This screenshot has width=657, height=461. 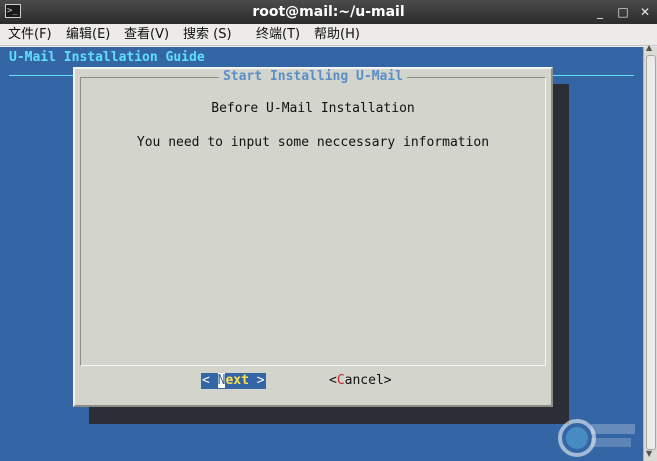 I want to click on cancel-button-open: <, so click(x=333, y=380).